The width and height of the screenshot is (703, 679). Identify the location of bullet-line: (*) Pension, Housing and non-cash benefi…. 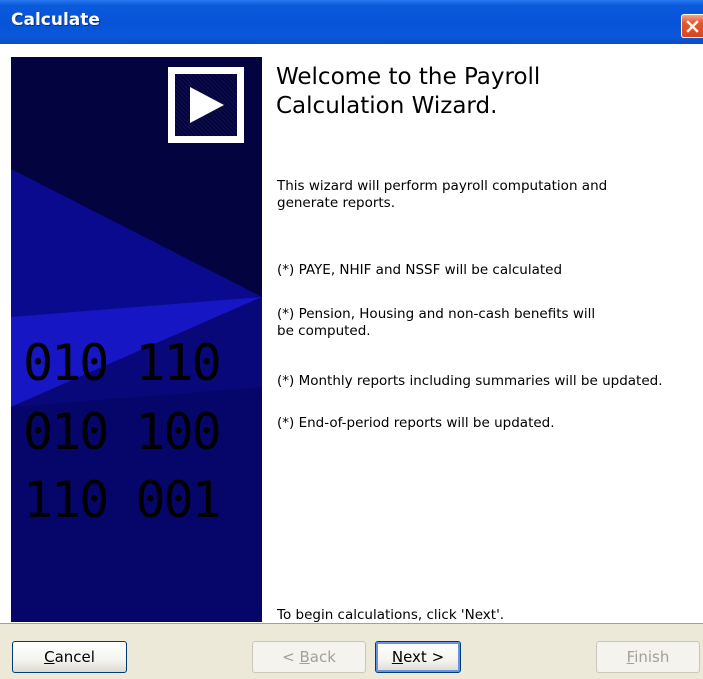
(436, 314).